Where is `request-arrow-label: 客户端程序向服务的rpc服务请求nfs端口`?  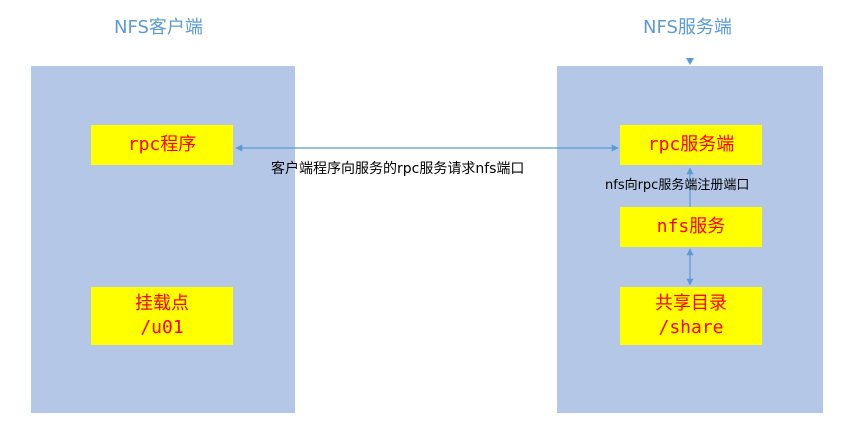 request-arrow-label: 客户端程序向服务的rpc服务请求nfs端口 is located at coordinates (398, 169).